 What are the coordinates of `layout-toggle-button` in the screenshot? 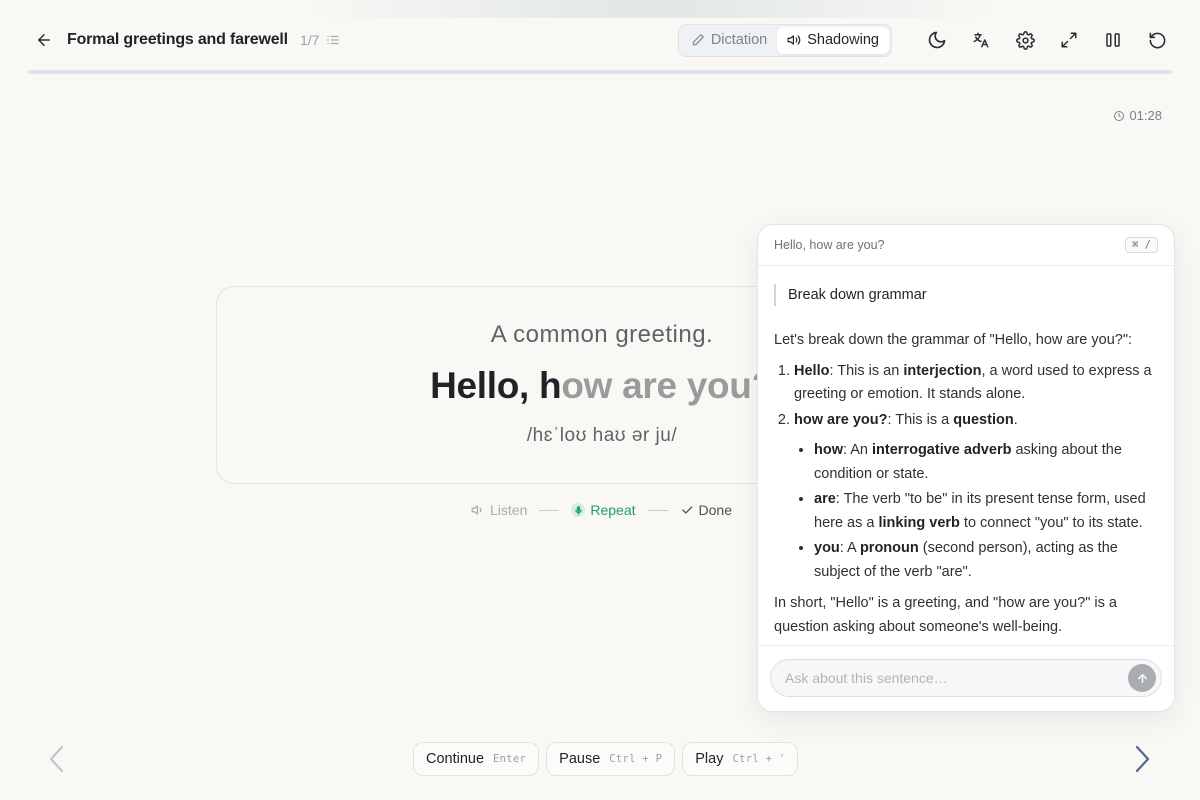 It's located at (1113, 40).